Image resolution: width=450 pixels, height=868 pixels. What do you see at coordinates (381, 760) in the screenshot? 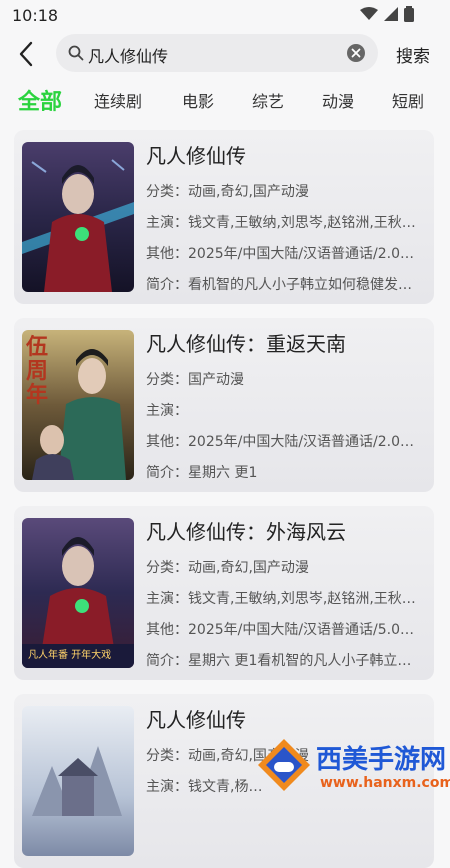
I see `watermark-name: 西美手游网` at bounding box center [381, 760].